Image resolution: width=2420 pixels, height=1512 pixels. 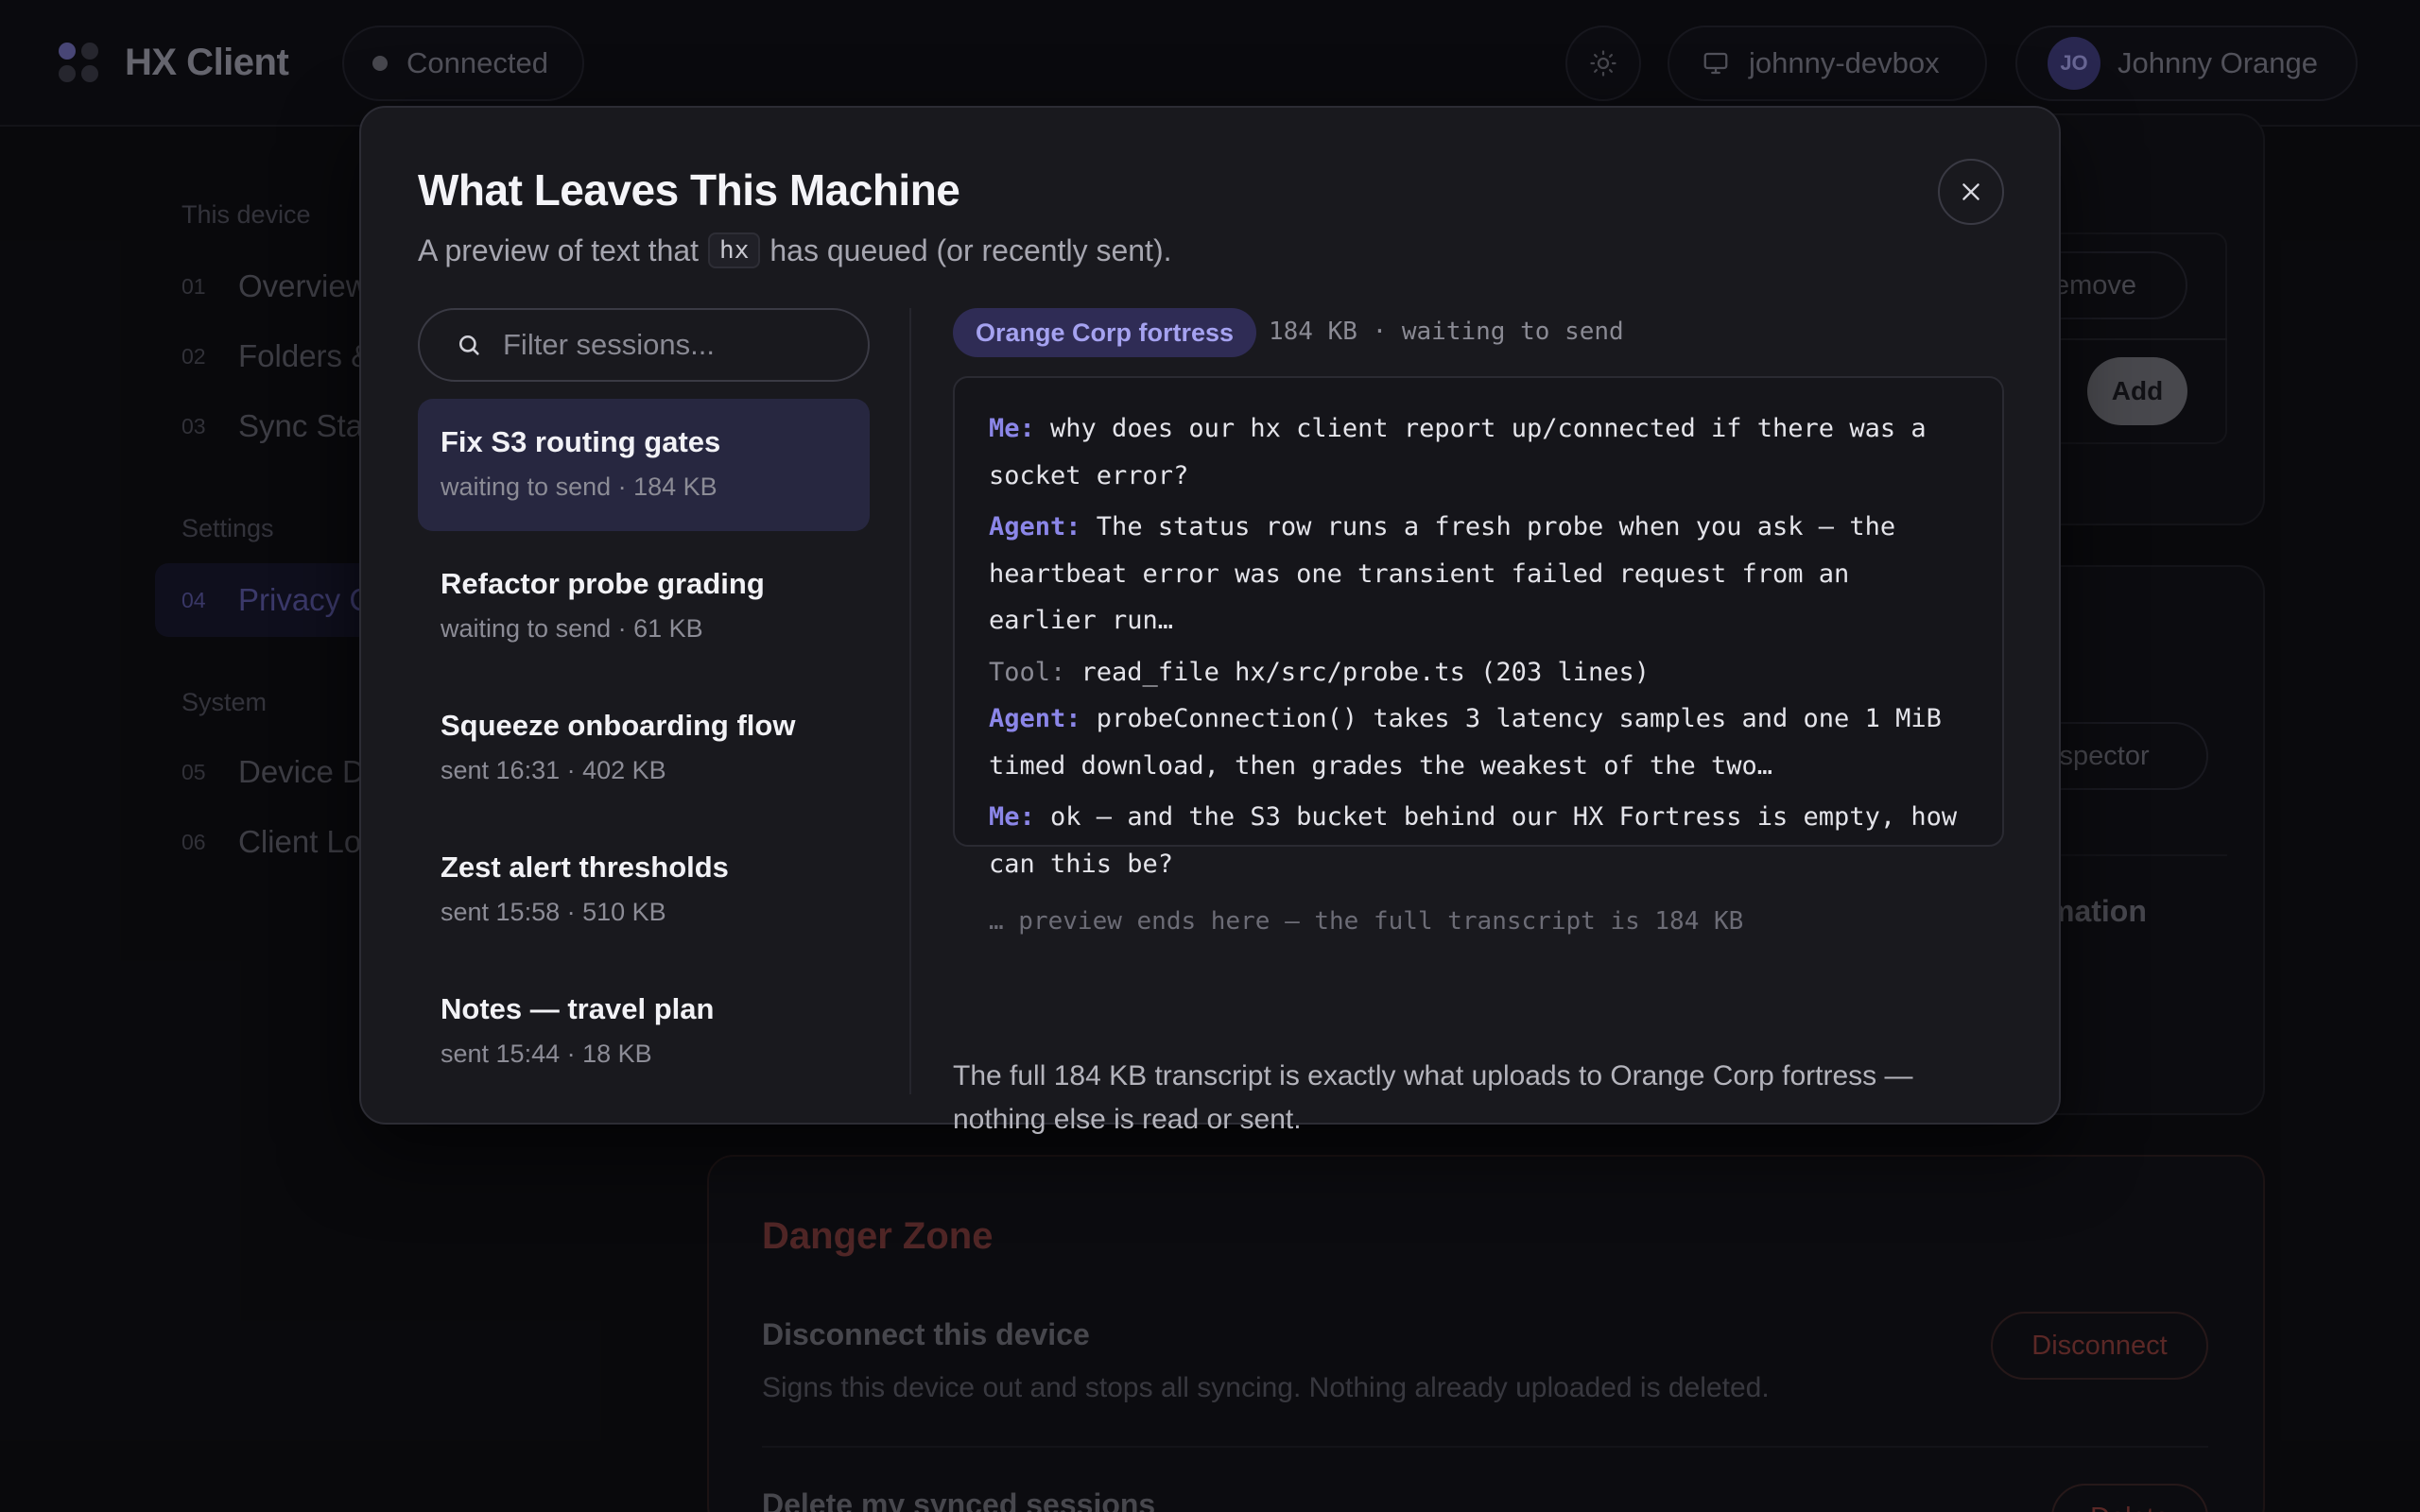 What do you see at coordinates (735, 250) in the screenshot?
I see `subtitle-code: hx` at bounding box center [735, 250].